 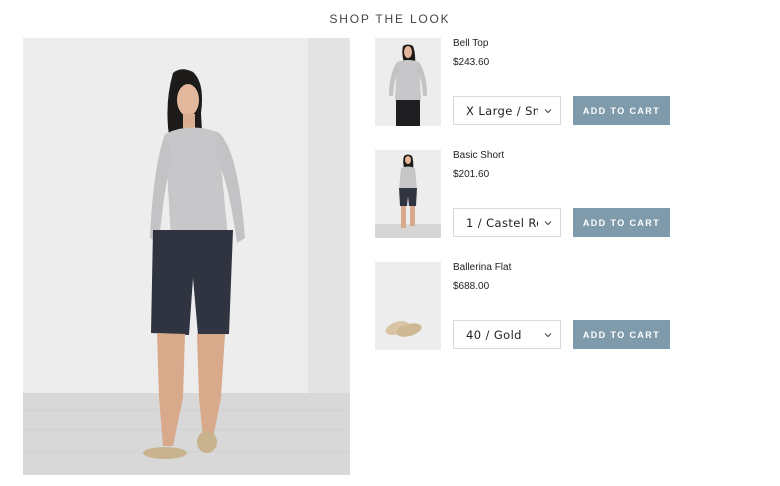 What do you see at coordinates (502, 222) in the screenshot?
I see `variant-value: 1 / Castel Roc` at bounding box center [502, 222].